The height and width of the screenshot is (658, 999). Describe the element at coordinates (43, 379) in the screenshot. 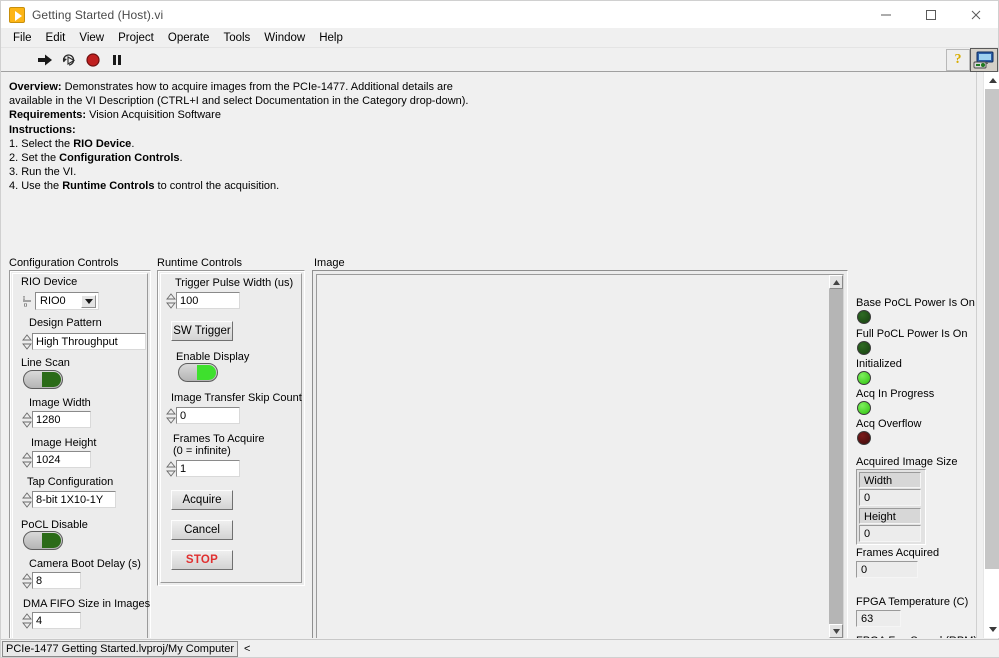

I see `line-scan-toggle` at that location.